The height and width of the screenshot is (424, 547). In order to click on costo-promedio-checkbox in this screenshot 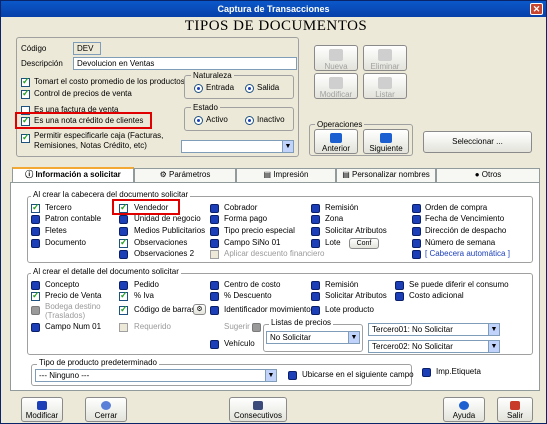, I will do `click(25, 81)`.